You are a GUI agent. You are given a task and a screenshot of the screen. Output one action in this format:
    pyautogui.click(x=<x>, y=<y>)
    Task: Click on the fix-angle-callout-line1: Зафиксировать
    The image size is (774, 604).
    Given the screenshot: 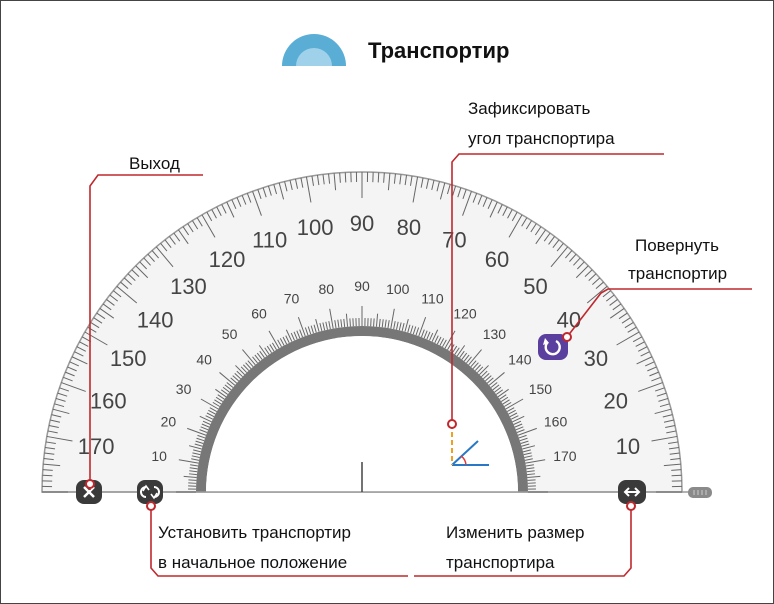 What is the action you would take?
    pyautogui.click(x=529, y=108)
    